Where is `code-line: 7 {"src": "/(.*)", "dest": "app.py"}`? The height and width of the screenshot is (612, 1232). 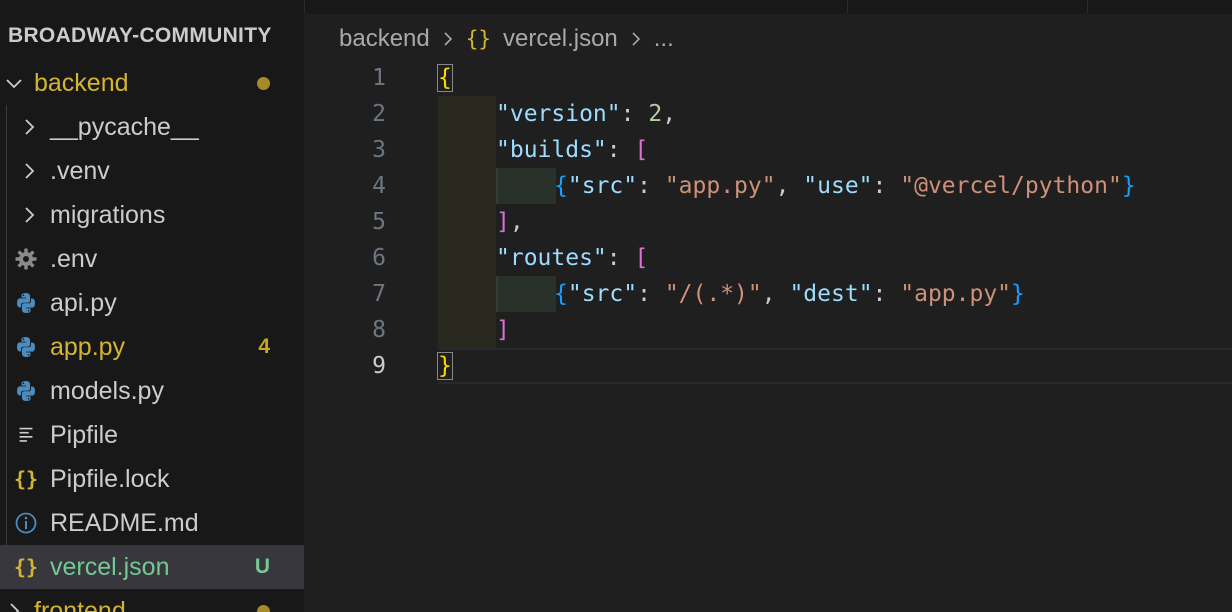 code-line: 7 {"src": "/(.*)", "dest": "app.py"} is located at coordinates (768, 294).